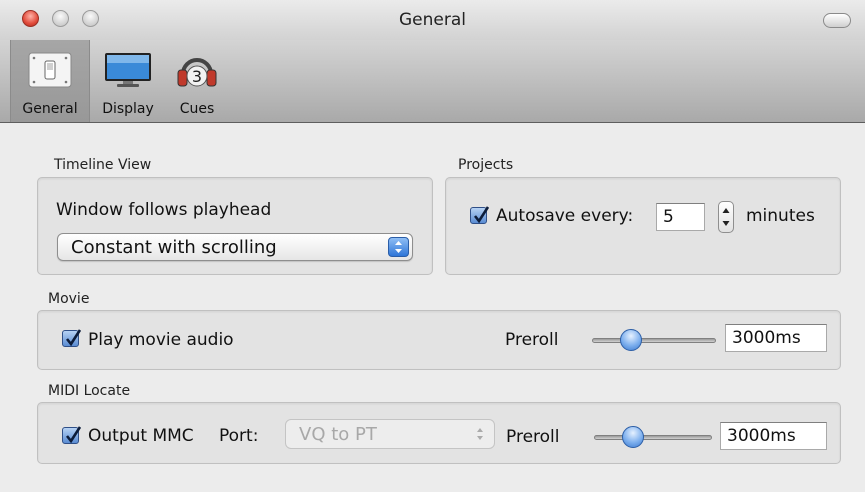 The height and width of the screenshot is (492, 865). What do you see at coordinates (633, 437) in the screenshot?
I see `midi-preroll-slider-knob` at bounding box center [633, 437].